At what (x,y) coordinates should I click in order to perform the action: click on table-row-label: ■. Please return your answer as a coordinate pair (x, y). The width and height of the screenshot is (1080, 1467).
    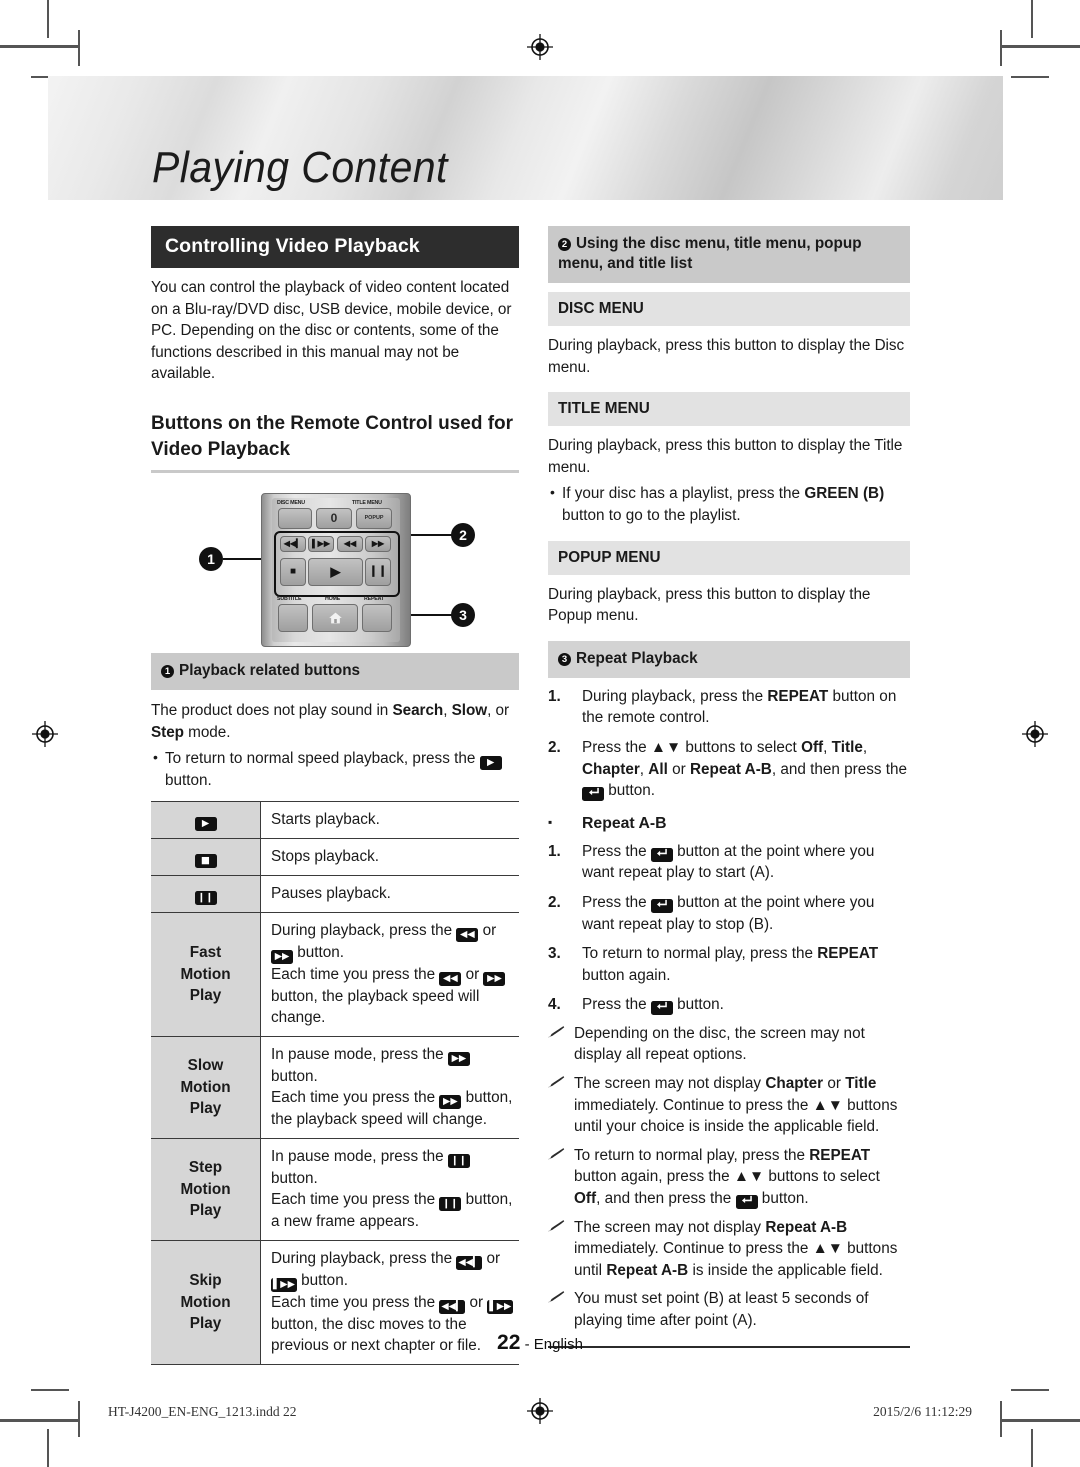
    Looking at the image, I should click on (206, 856).